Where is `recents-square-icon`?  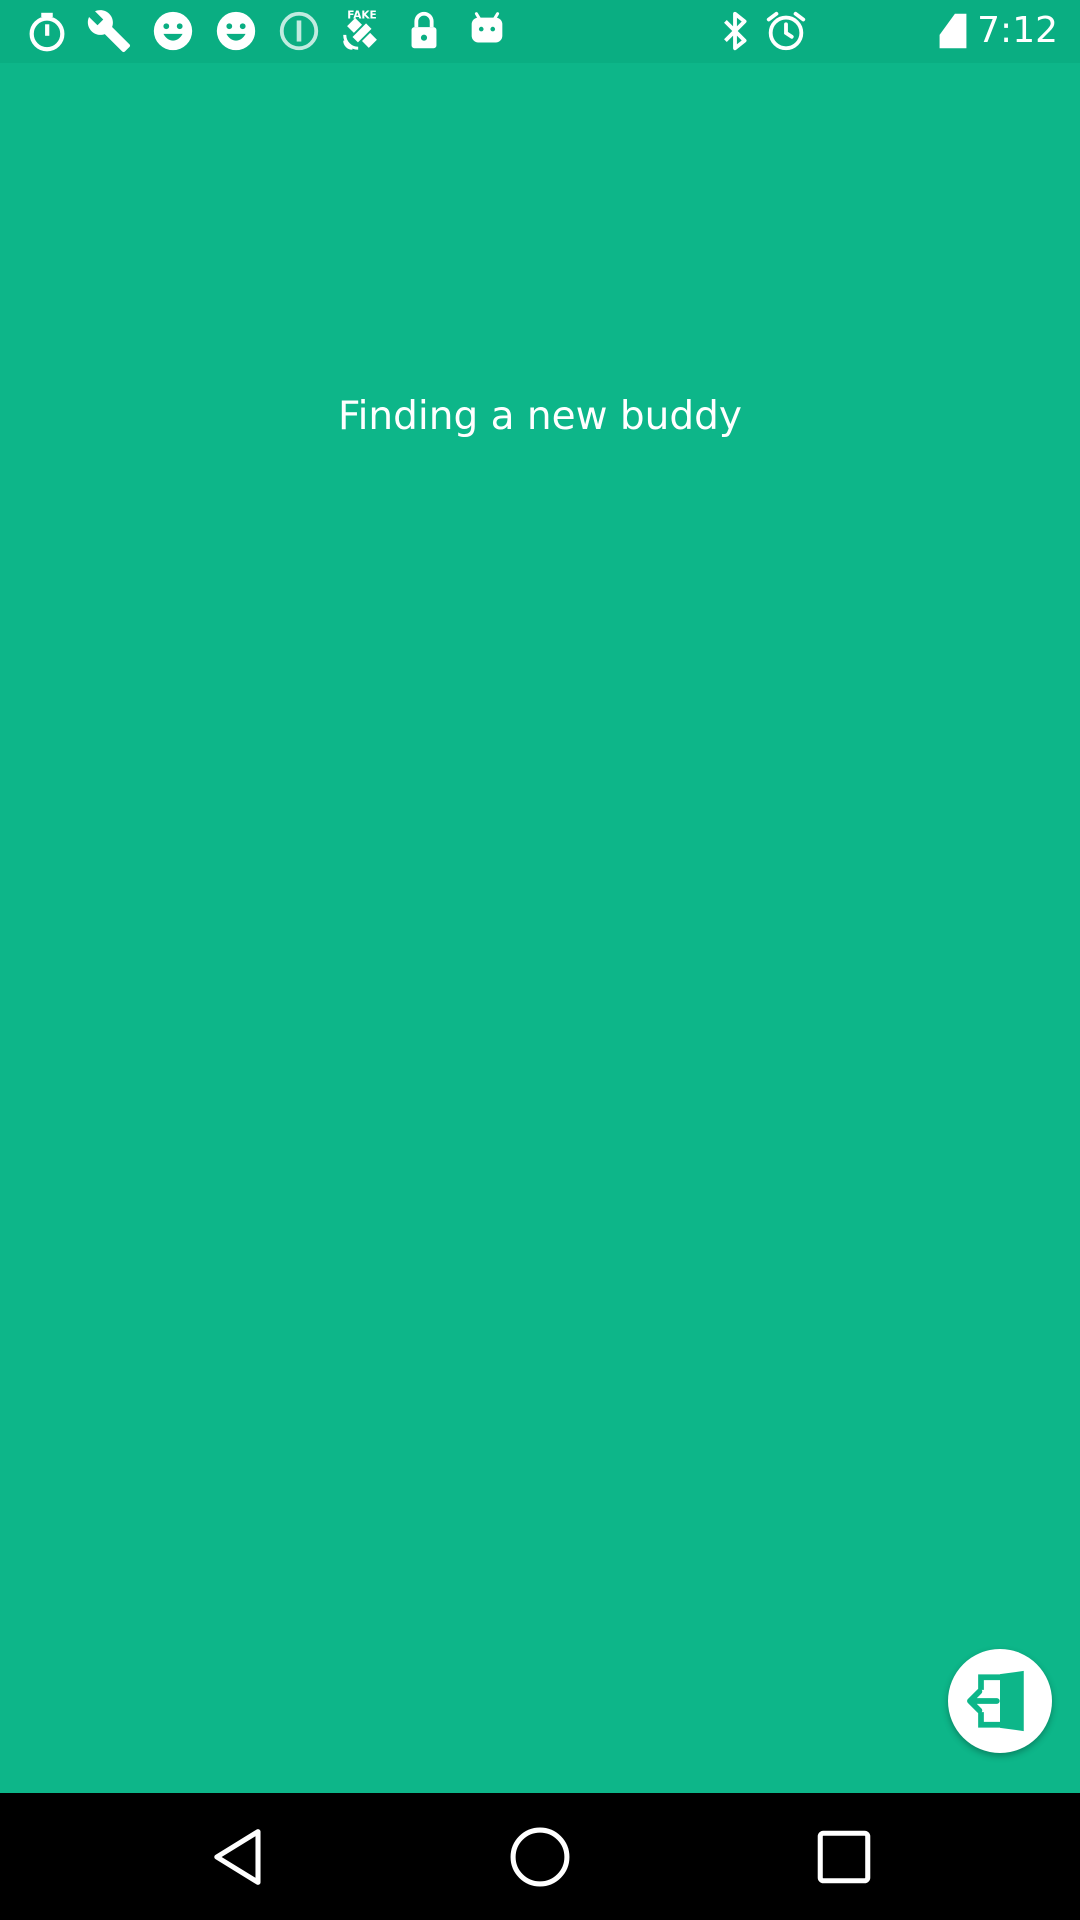 recents-square-icon is located at coordinates (844, 1857).